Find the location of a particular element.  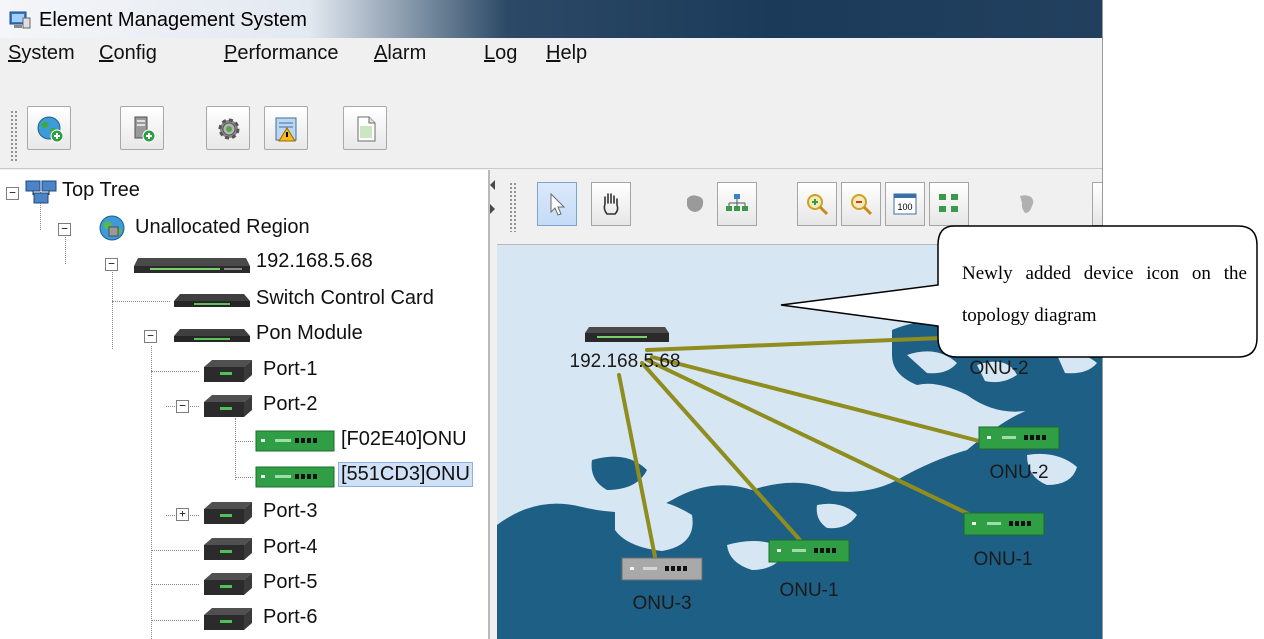

grid-layout-button is located at coordinates (949, 204).